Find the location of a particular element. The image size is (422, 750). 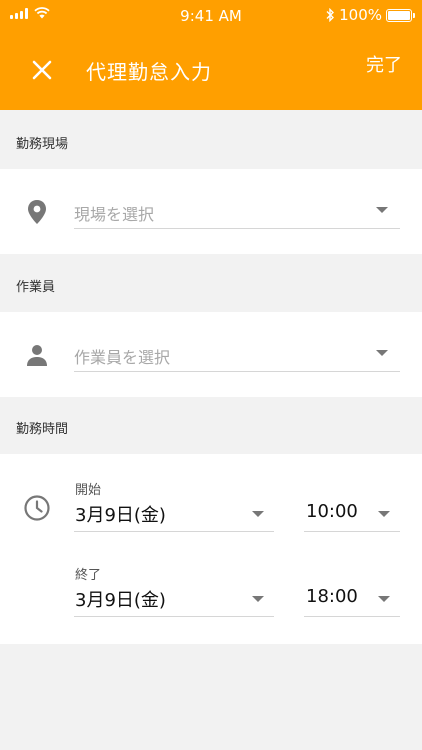

site-card: 現場を選択 is located at coordinates (211, 211).